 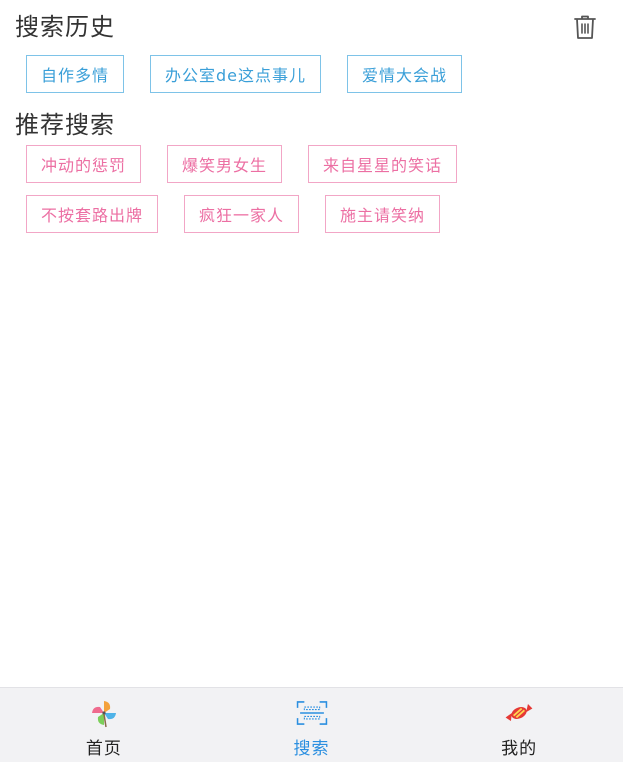 I want to click on scan-icon, so click(x=312, y=713).